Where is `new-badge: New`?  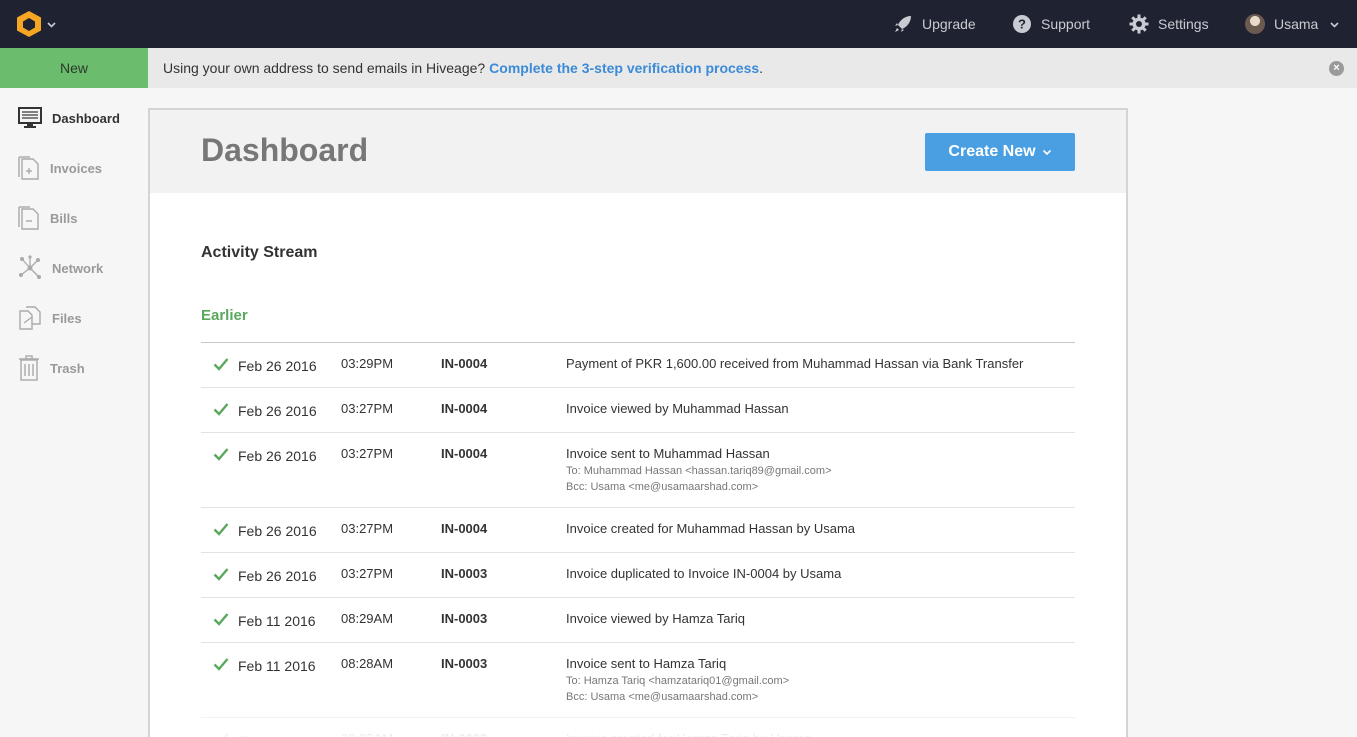 new-badge: New is located at coordinates (74, 68).